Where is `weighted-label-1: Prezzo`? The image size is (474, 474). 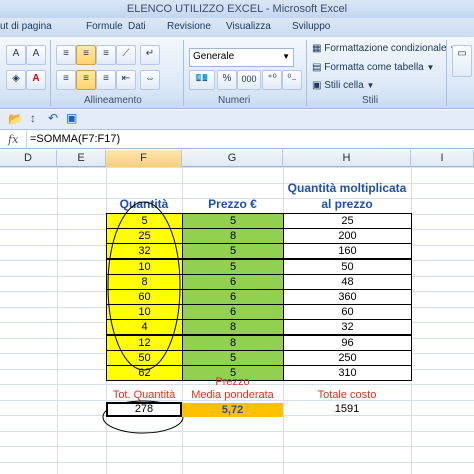
weighted-label-1: Prezzo is located at coordinates (232, 382).